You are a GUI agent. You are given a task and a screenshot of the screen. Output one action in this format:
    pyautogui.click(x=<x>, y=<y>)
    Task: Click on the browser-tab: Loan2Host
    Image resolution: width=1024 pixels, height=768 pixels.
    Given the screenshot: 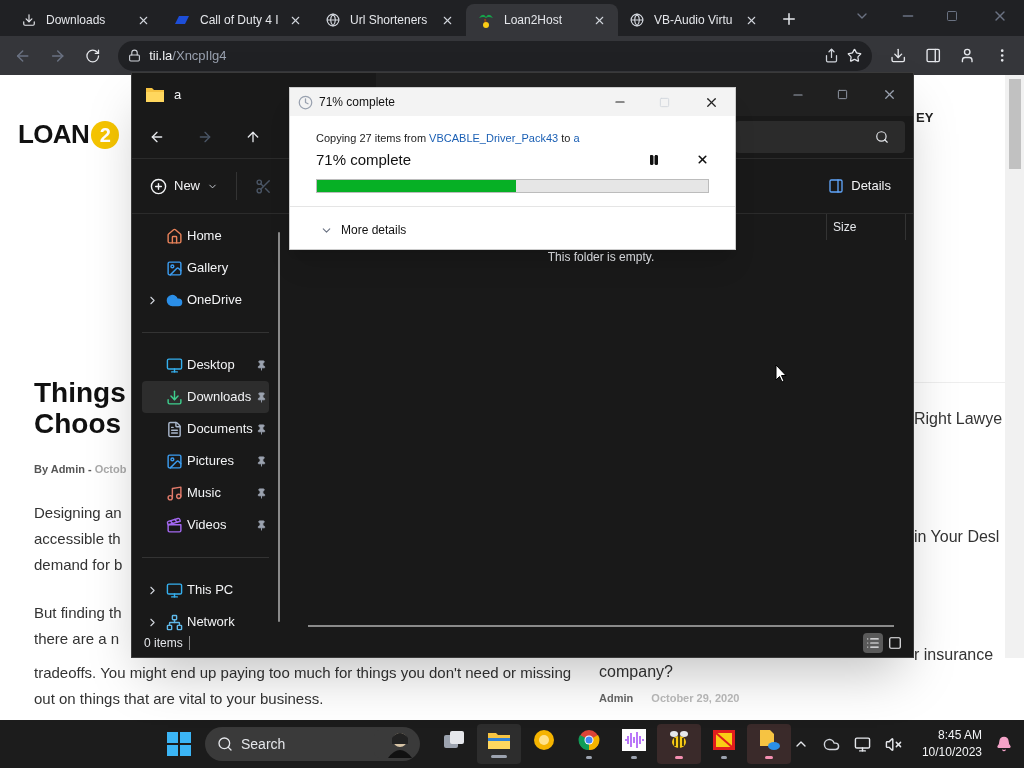 What is the action you would take?
    pyautogui.click(x=542, y=20)
    